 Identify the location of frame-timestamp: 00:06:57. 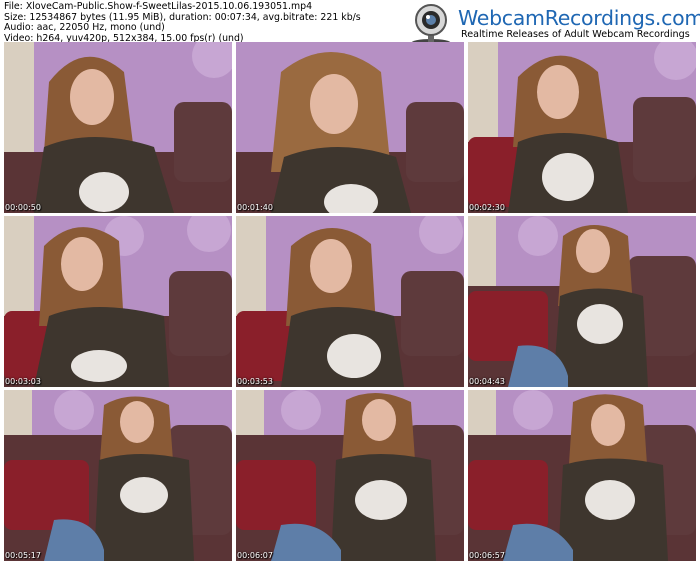
(487, 555).